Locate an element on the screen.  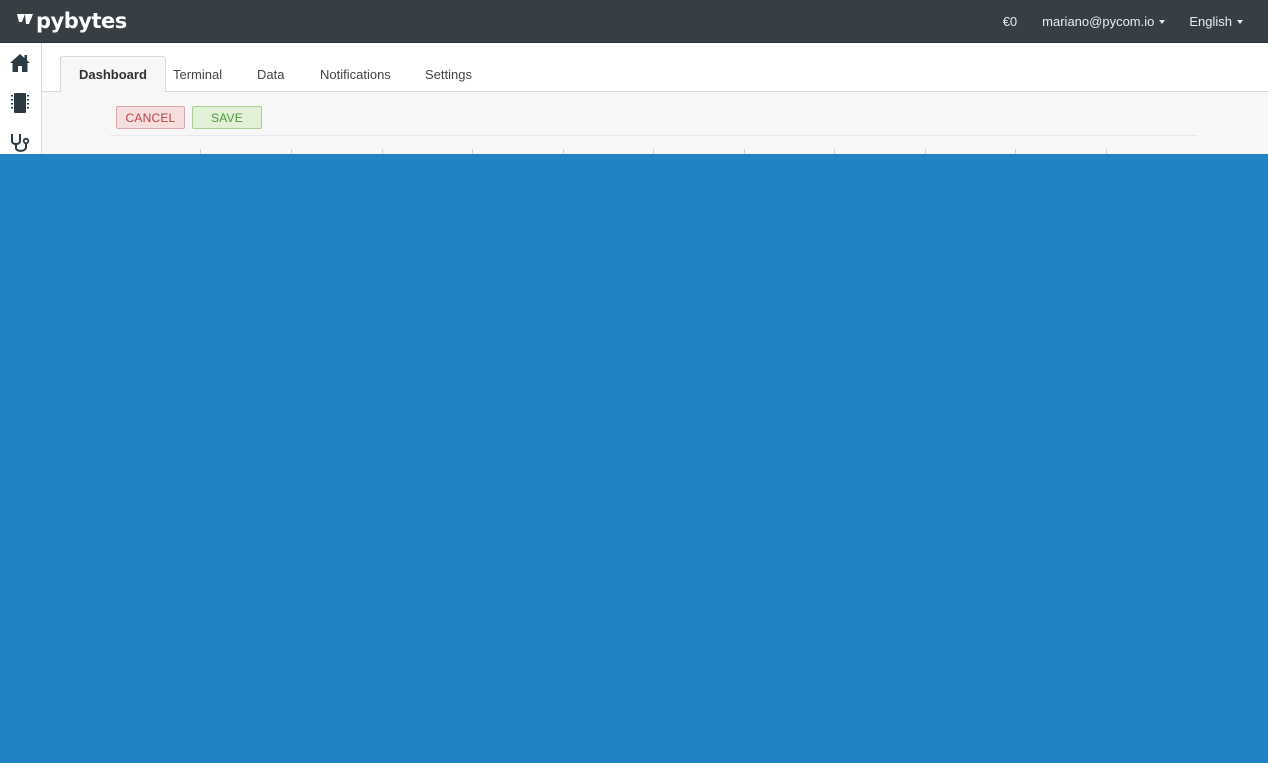
cancel-button: CANCEL is located at coordinates (150, 117).